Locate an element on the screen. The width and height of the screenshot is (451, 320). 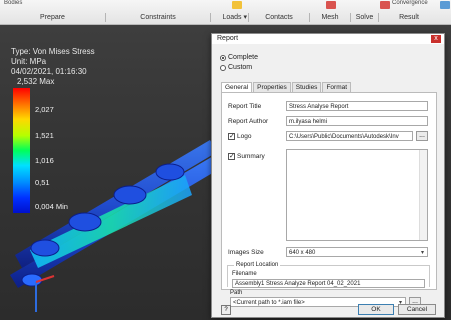
report-title-label: Report Title is located at coordinates (245, 106).